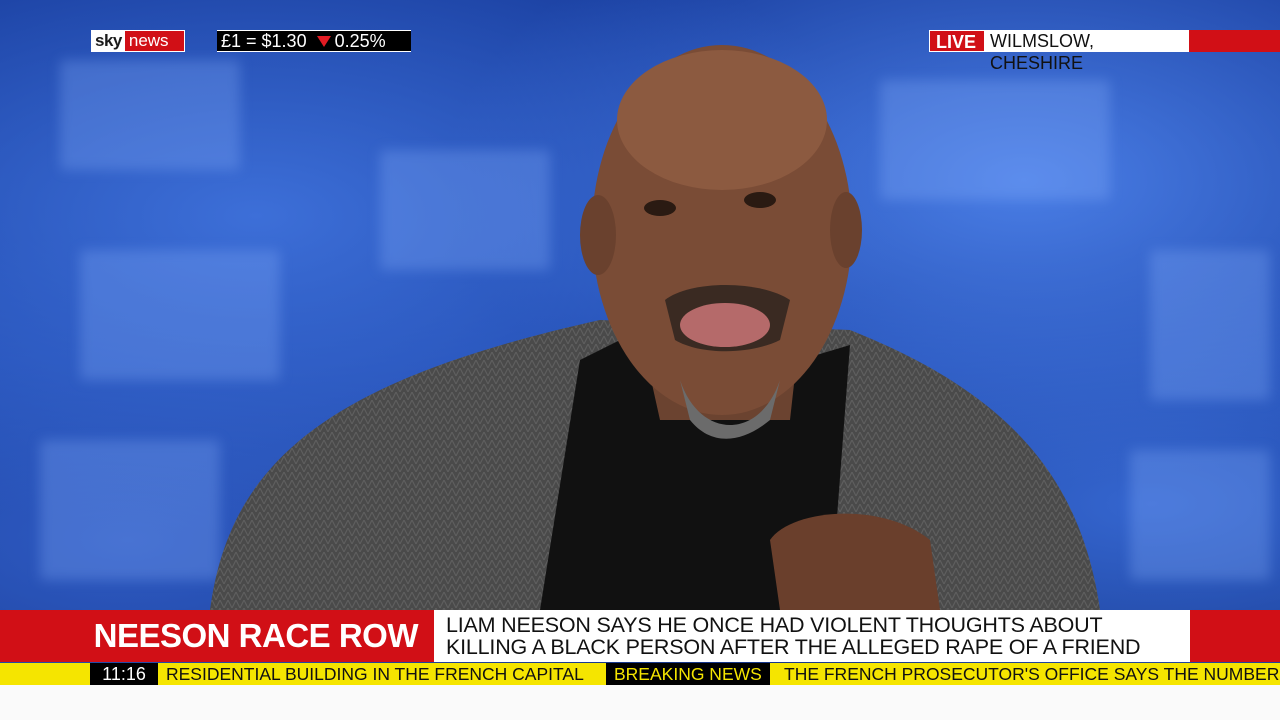  What do you see at coordinates (1234, 41) in the screenshot?
I see `live-bar-fill` at bounding box center [1234, 41].